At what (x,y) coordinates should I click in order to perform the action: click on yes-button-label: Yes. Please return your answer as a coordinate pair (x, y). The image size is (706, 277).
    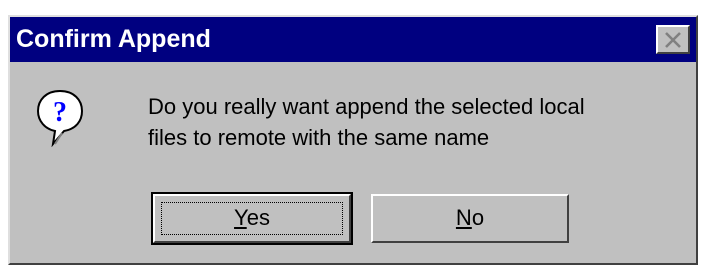
    Looking at the image, I should click on (252, 218).